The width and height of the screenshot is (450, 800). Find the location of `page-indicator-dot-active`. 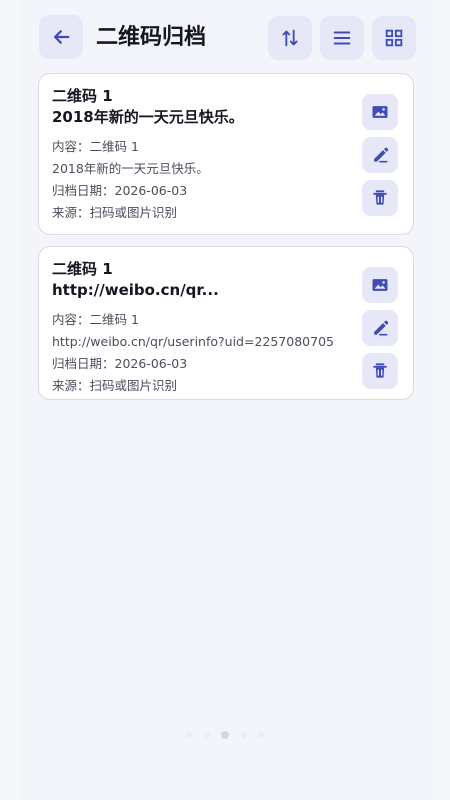

page-indicator-dot-active is located at coordinates (225, 735).